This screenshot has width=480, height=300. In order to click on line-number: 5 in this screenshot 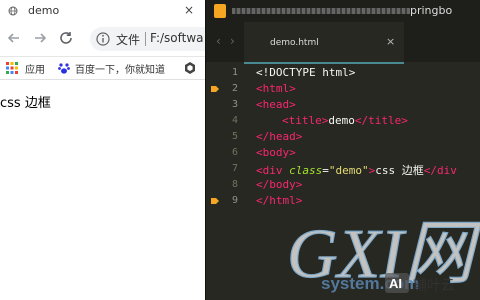, I will do `click(234, 136)`.